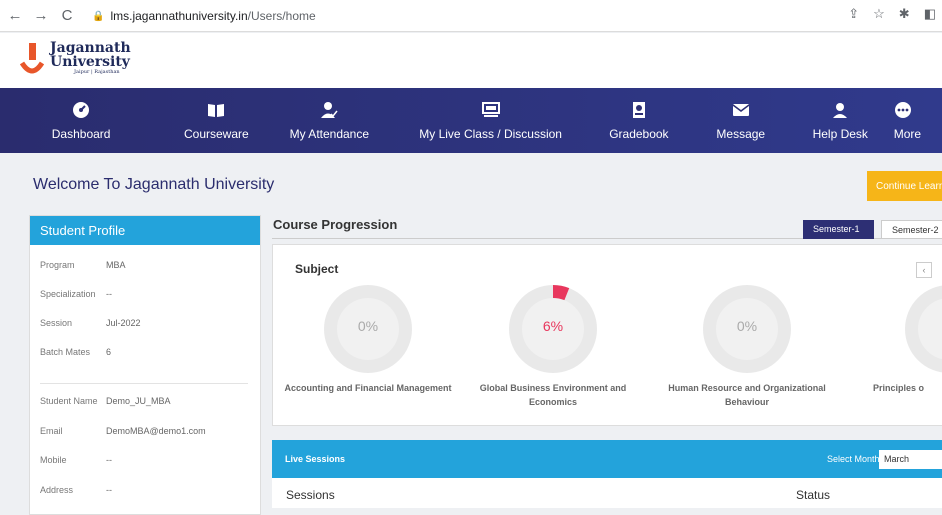  I want to click on profile-key: Email, so click(51, 431).